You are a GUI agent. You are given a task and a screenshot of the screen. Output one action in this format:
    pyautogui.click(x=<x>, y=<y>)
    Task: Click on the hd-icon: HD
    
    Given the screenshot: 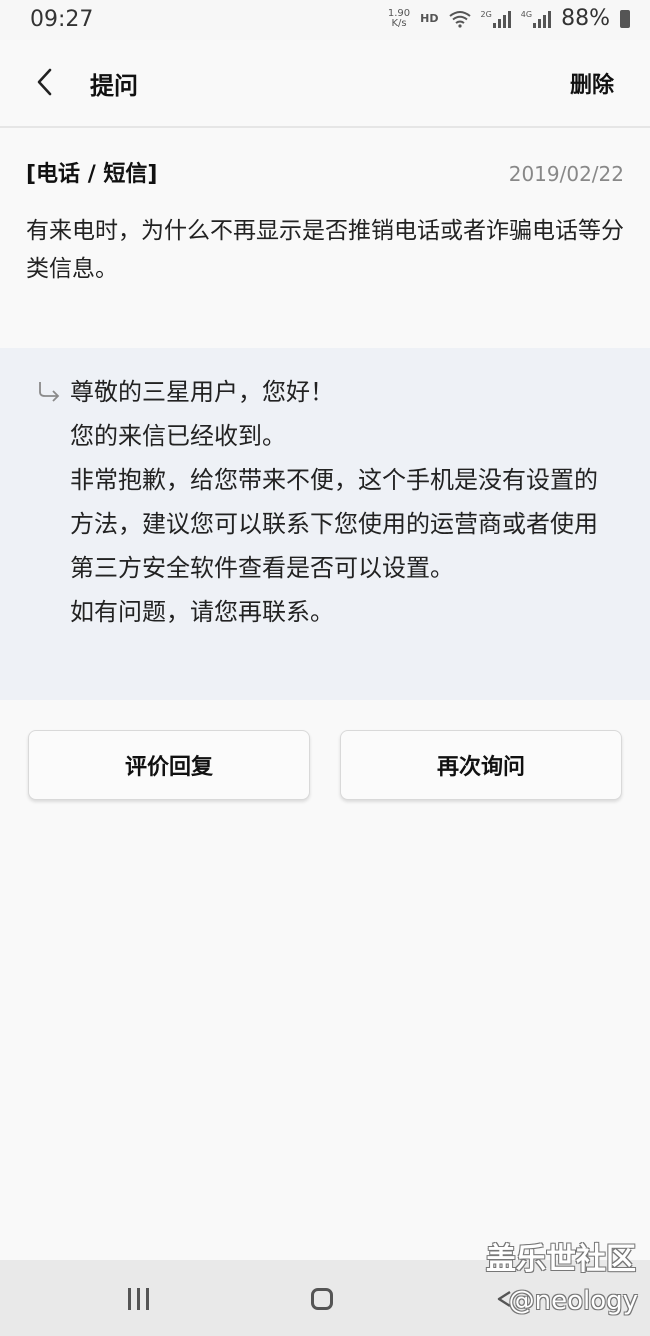 What is the action you would take?
    pyautogui.click(x=429, y=18)
    